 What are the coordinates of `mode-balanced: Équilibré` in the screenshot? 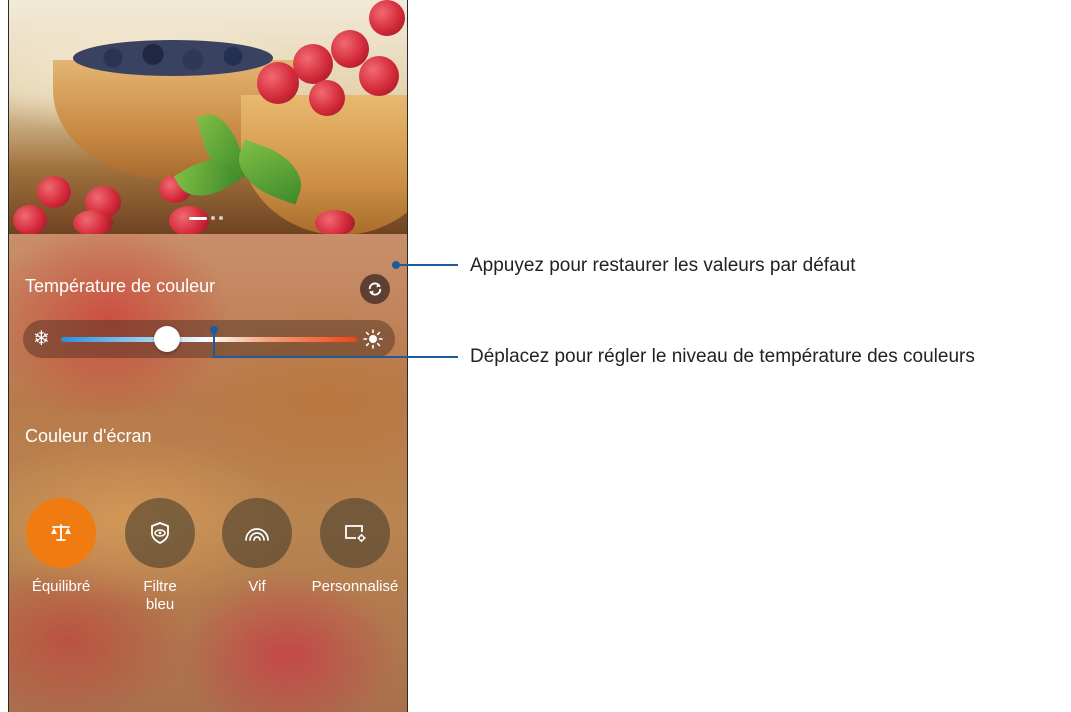 It's located at (61, 547).